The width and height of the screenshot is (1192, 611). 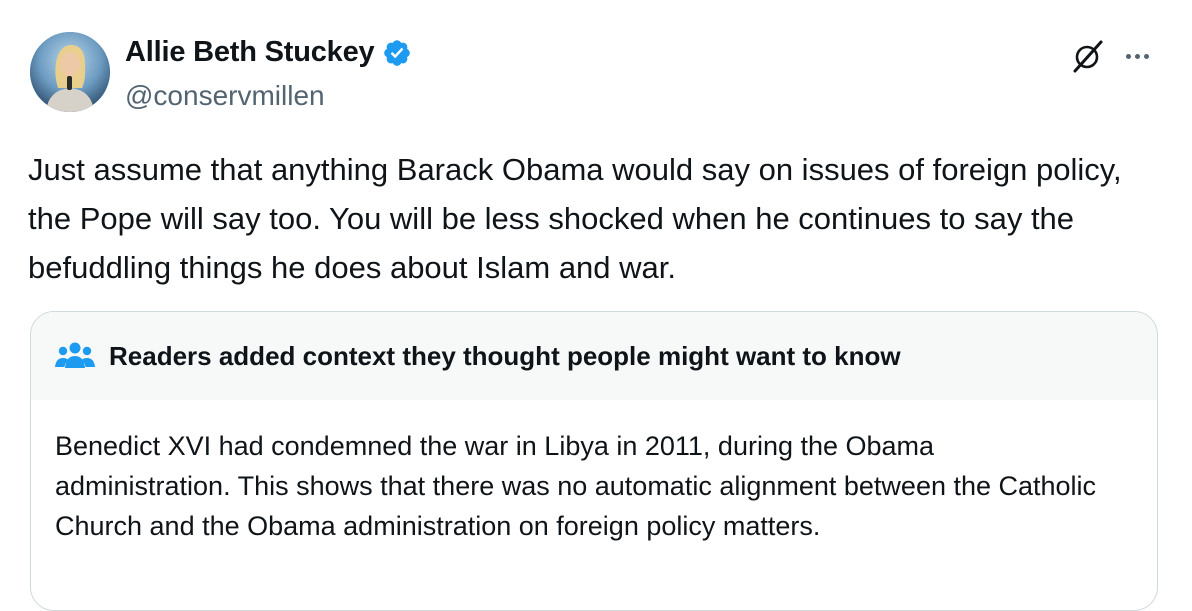 I want to click on author-name-row: Allie Beth Stuckey, so click(x=268, y=52).